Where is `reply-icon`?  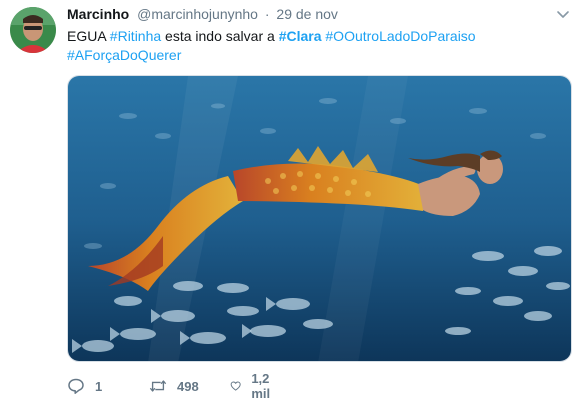
reply-icon is located at coordinates (76, 386).